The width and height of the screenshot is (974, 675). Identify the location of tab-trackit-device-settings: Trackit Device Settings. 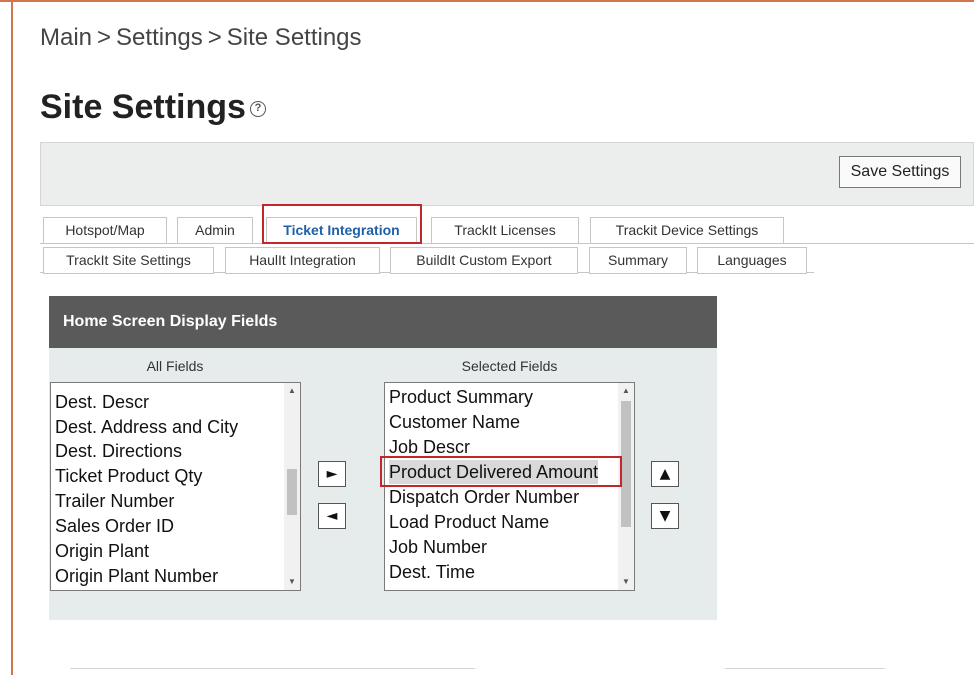
(687, 230).